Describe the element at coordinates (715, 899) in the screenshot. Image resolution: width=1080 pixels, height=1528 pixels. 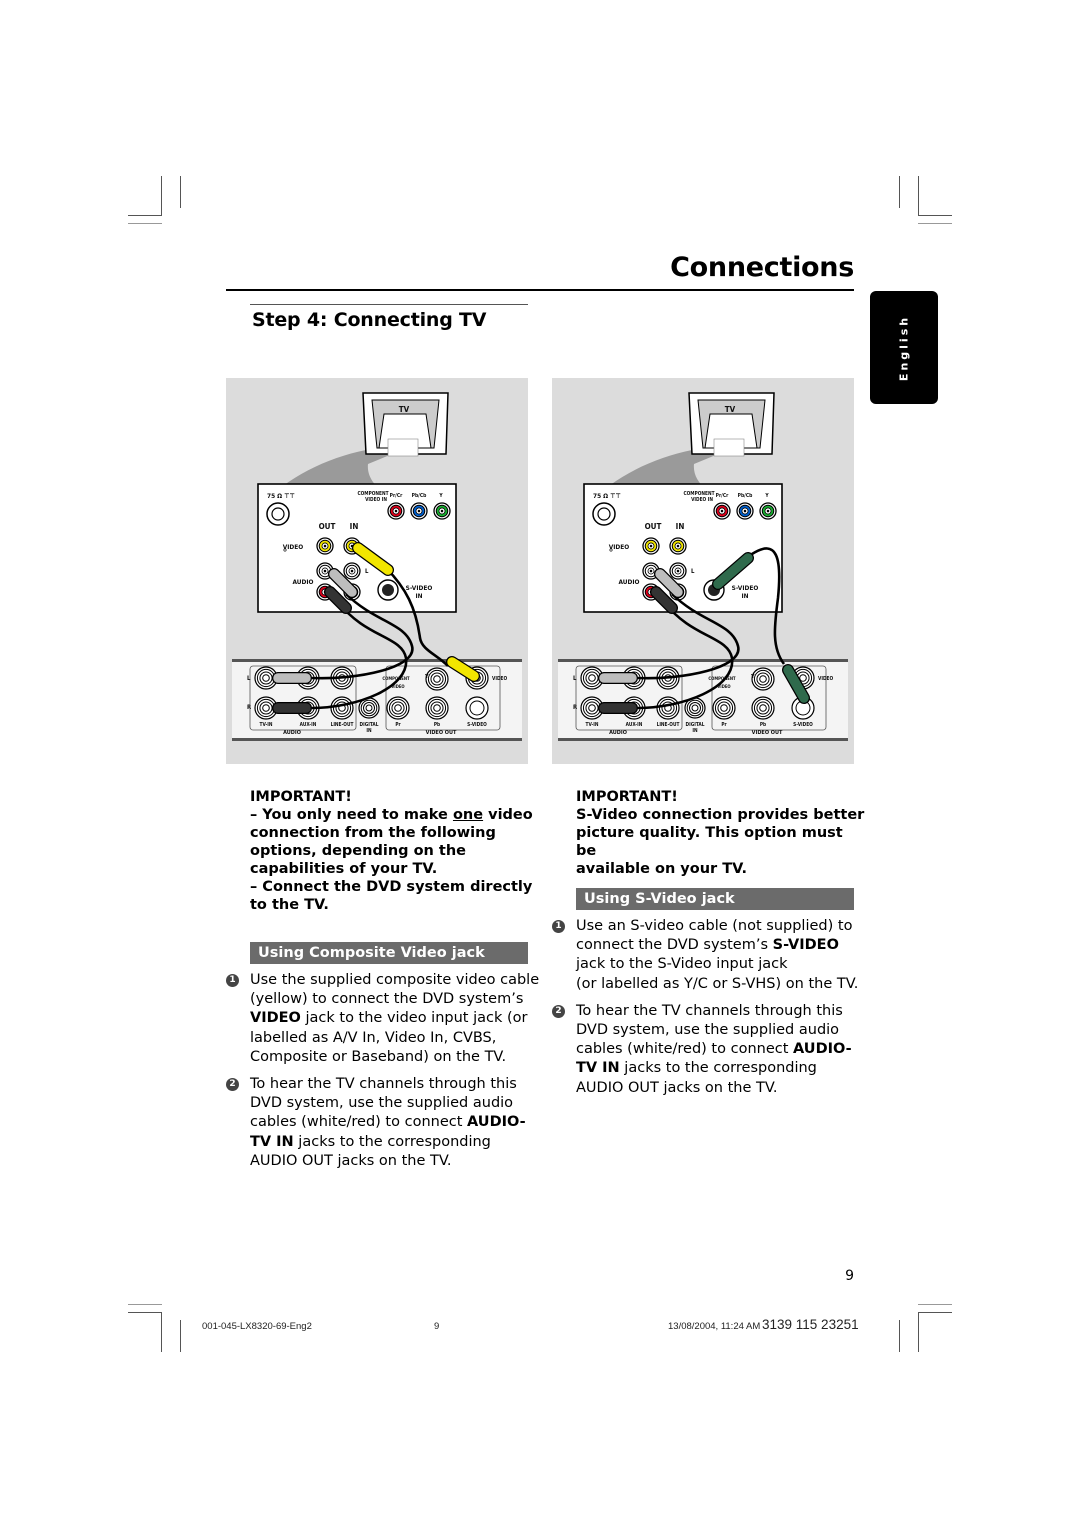
I see `section-heading-svideo: Using S-Video jack` at that location.